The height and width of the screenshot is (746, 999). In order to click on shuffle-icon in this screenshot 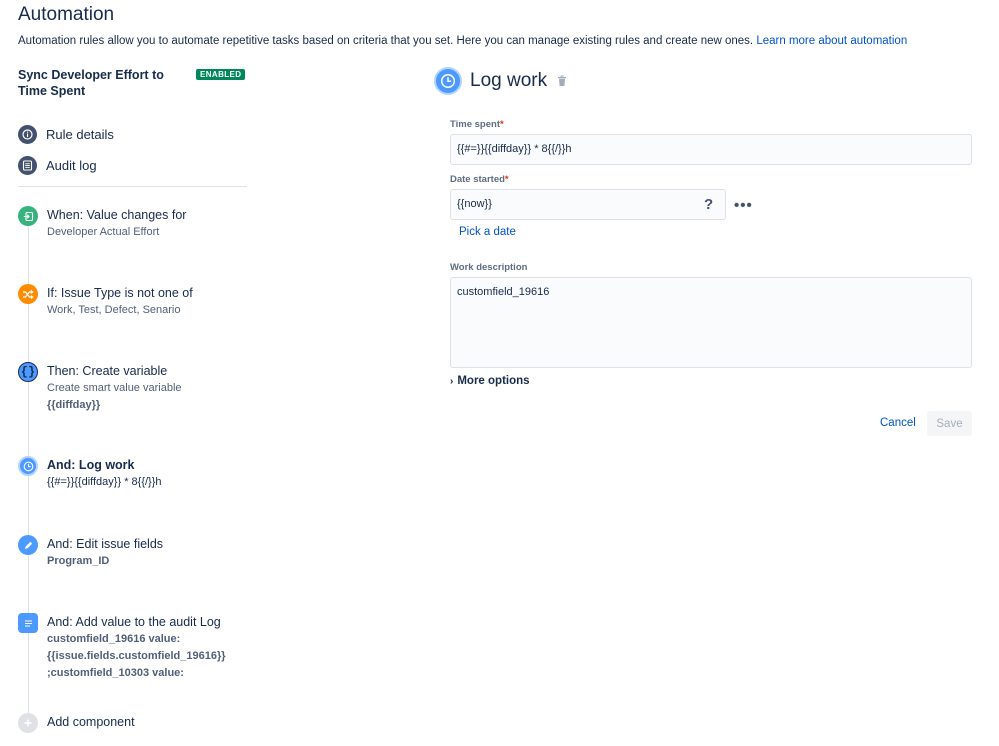, I will do `click(28, 294)`.